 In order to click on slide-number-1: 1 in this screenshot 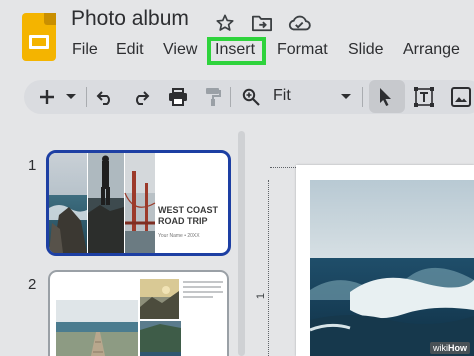, I will do `click(32, 165)`.